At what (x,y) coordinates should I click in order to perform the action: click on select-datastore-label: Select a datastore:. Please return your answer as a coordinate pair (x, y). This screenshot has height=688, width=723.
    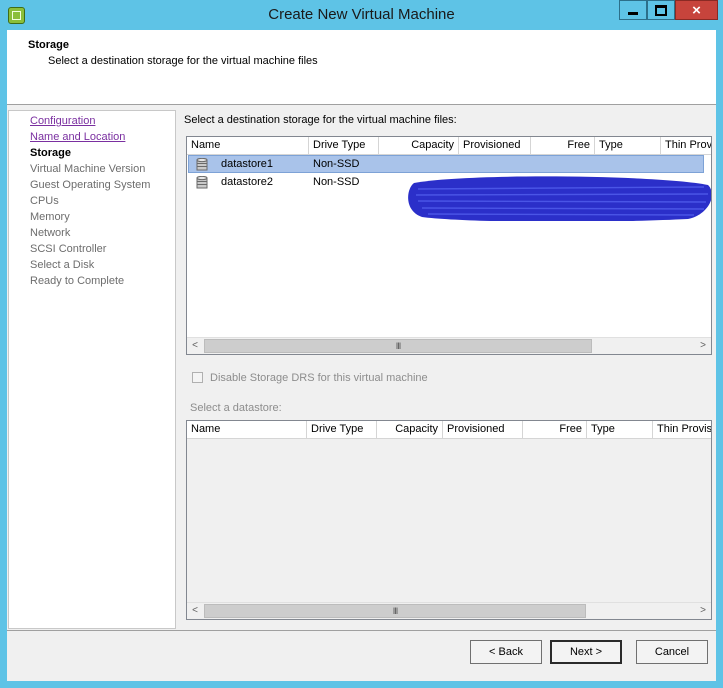
    Looking at the image, I should click on (236, 408).